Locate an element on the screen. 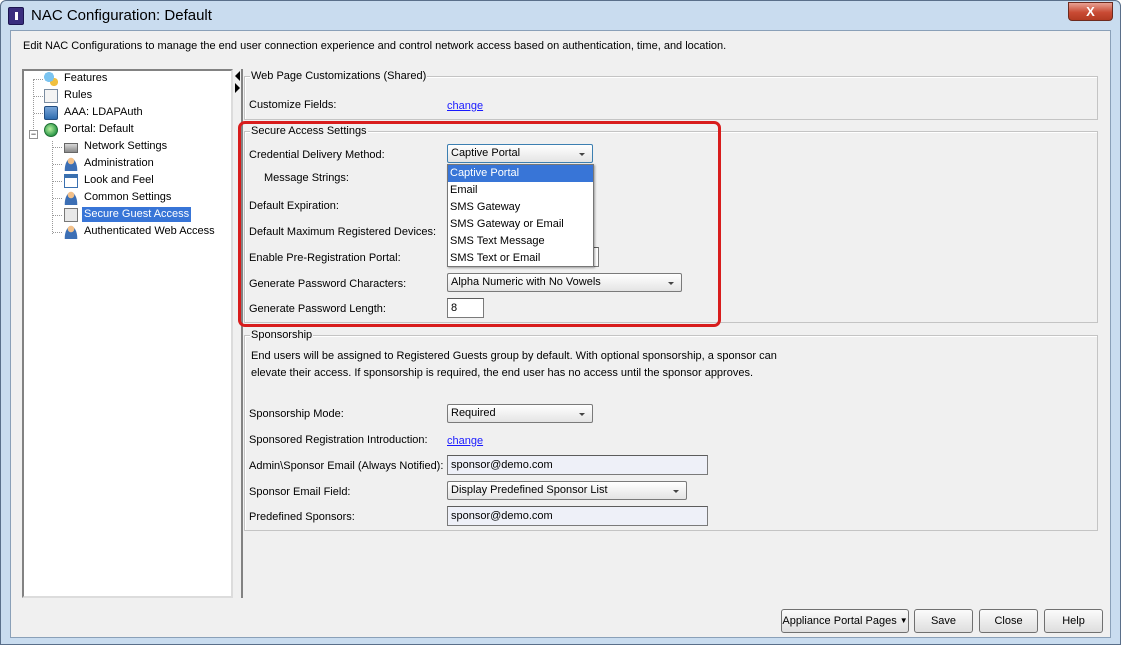  predefined-sponsors-label: Predefined Sponsors: is located at coordinates (302, 517).